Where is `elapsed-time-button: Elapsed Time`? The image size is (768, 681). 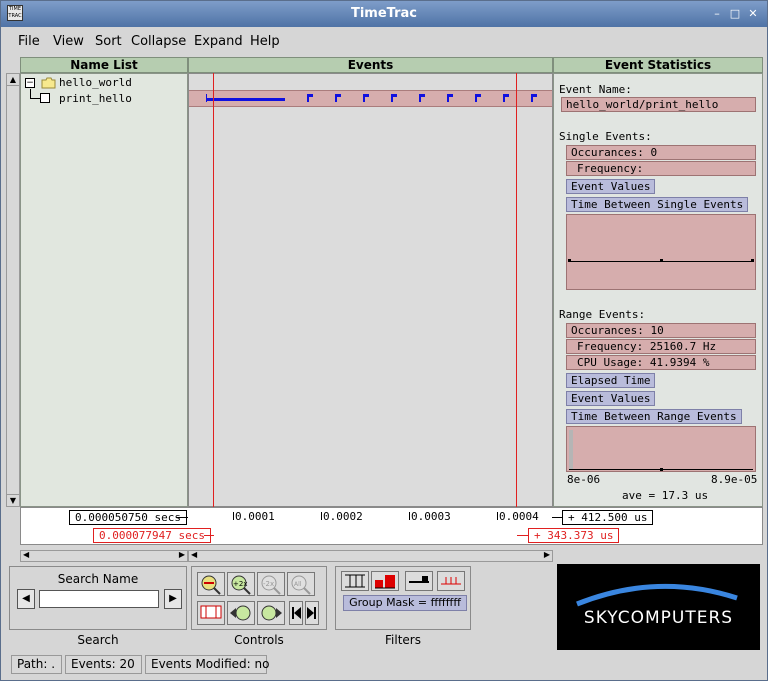
elapsed-time-button: Elapsed Time is located at coordinates (611, 380).